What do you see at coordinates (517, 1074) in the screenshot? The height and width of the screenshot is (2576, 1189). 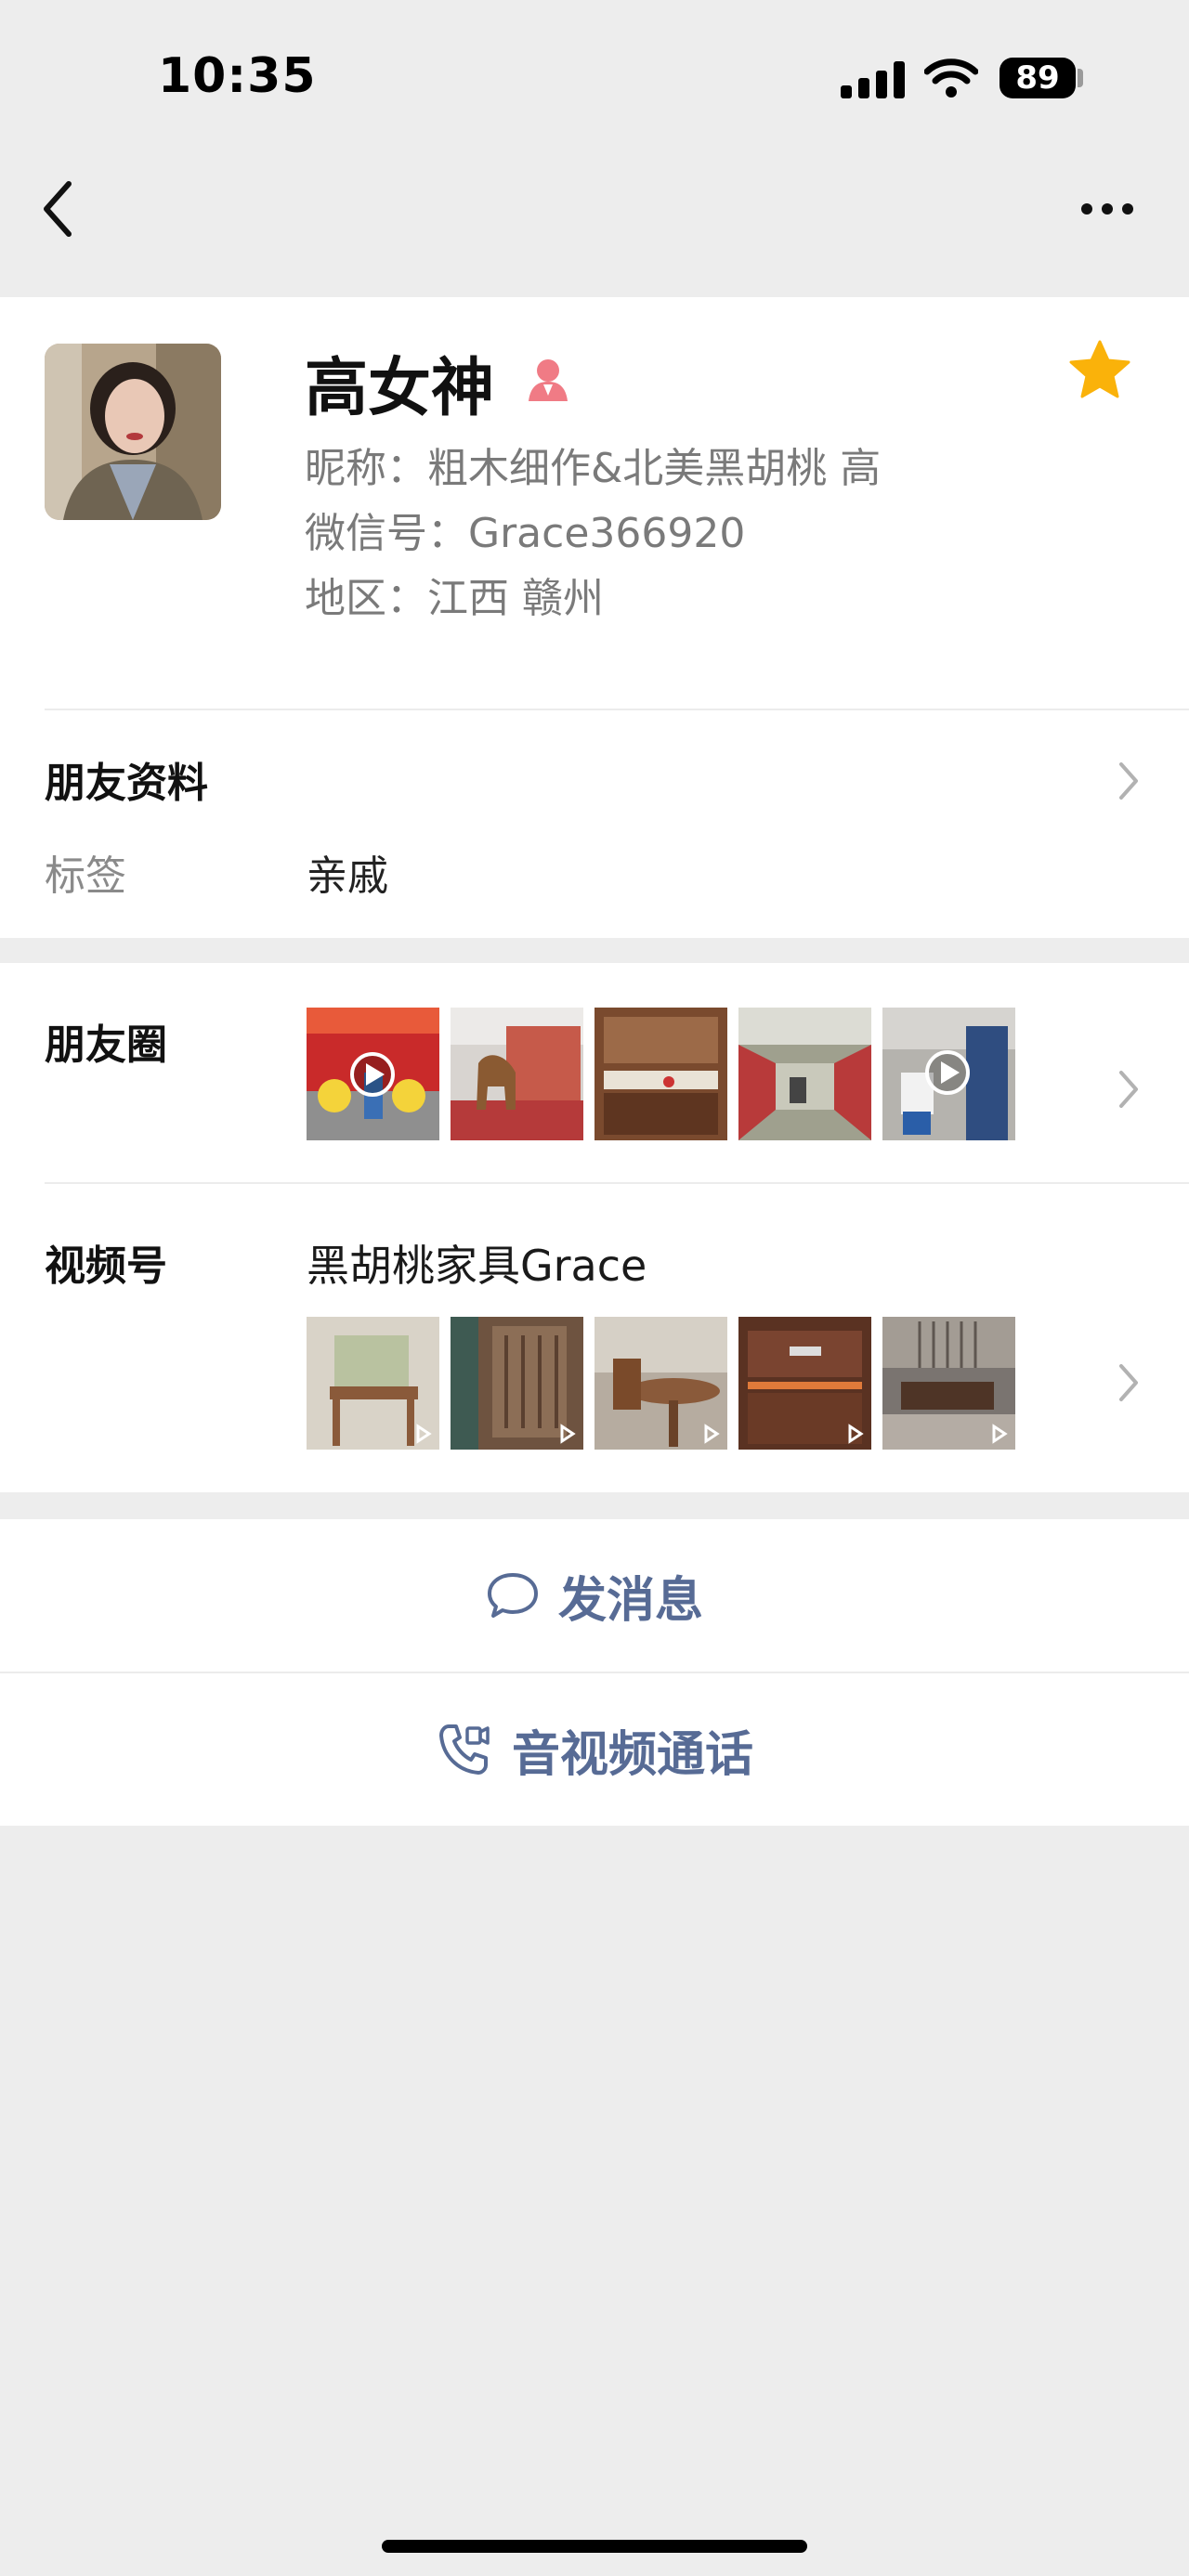 I see `moment-thumbnail-horse-statue` at bounding box center [517, 1074].